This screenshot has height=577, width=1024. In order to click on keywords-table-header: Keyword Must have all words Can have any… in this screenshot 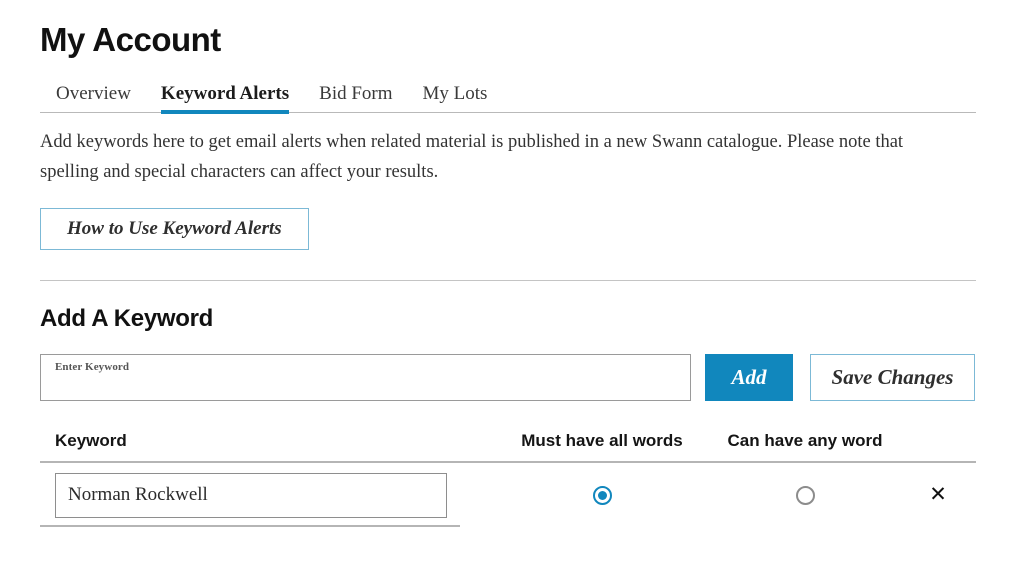, I will do `click(508, 447)`.